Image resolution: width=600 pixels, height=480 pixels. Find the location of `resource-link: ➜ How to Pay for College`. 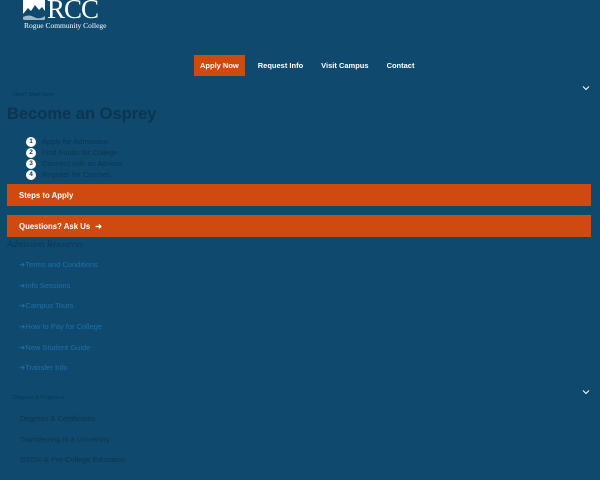

resource-link: ➜ How to Pay for College is located at coordinates (60, 332).